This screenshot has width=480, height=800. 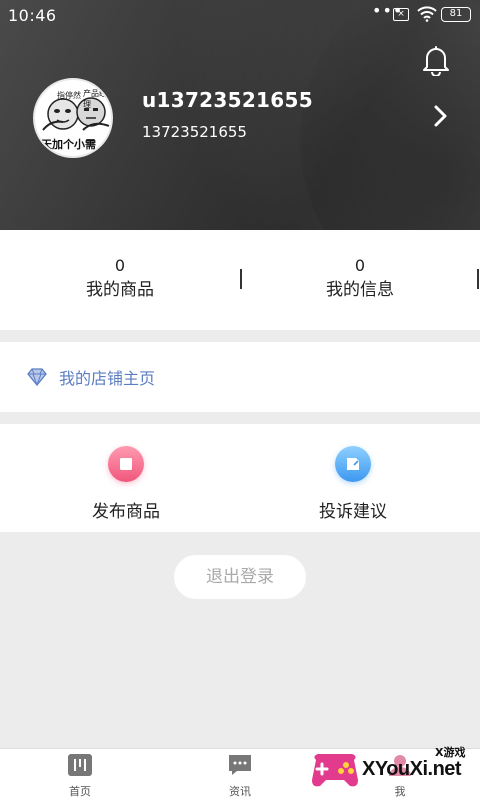 What do you see at coordinates (194, 132) in the screenshot?
I see `phone-number: 13723521655` at bounding box center [194, 132].